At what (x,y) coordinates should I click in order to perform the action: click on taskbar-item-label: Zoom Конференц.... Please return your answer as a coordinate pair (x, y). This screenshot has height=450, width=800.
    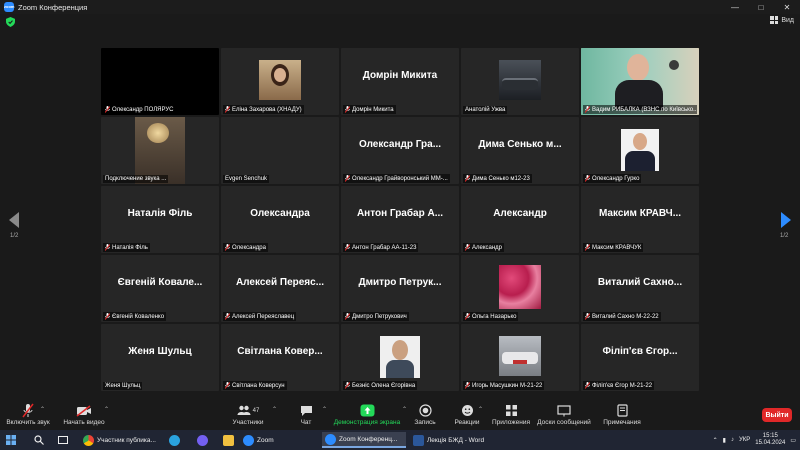
    Looking at the image, I should click on (368, 439).